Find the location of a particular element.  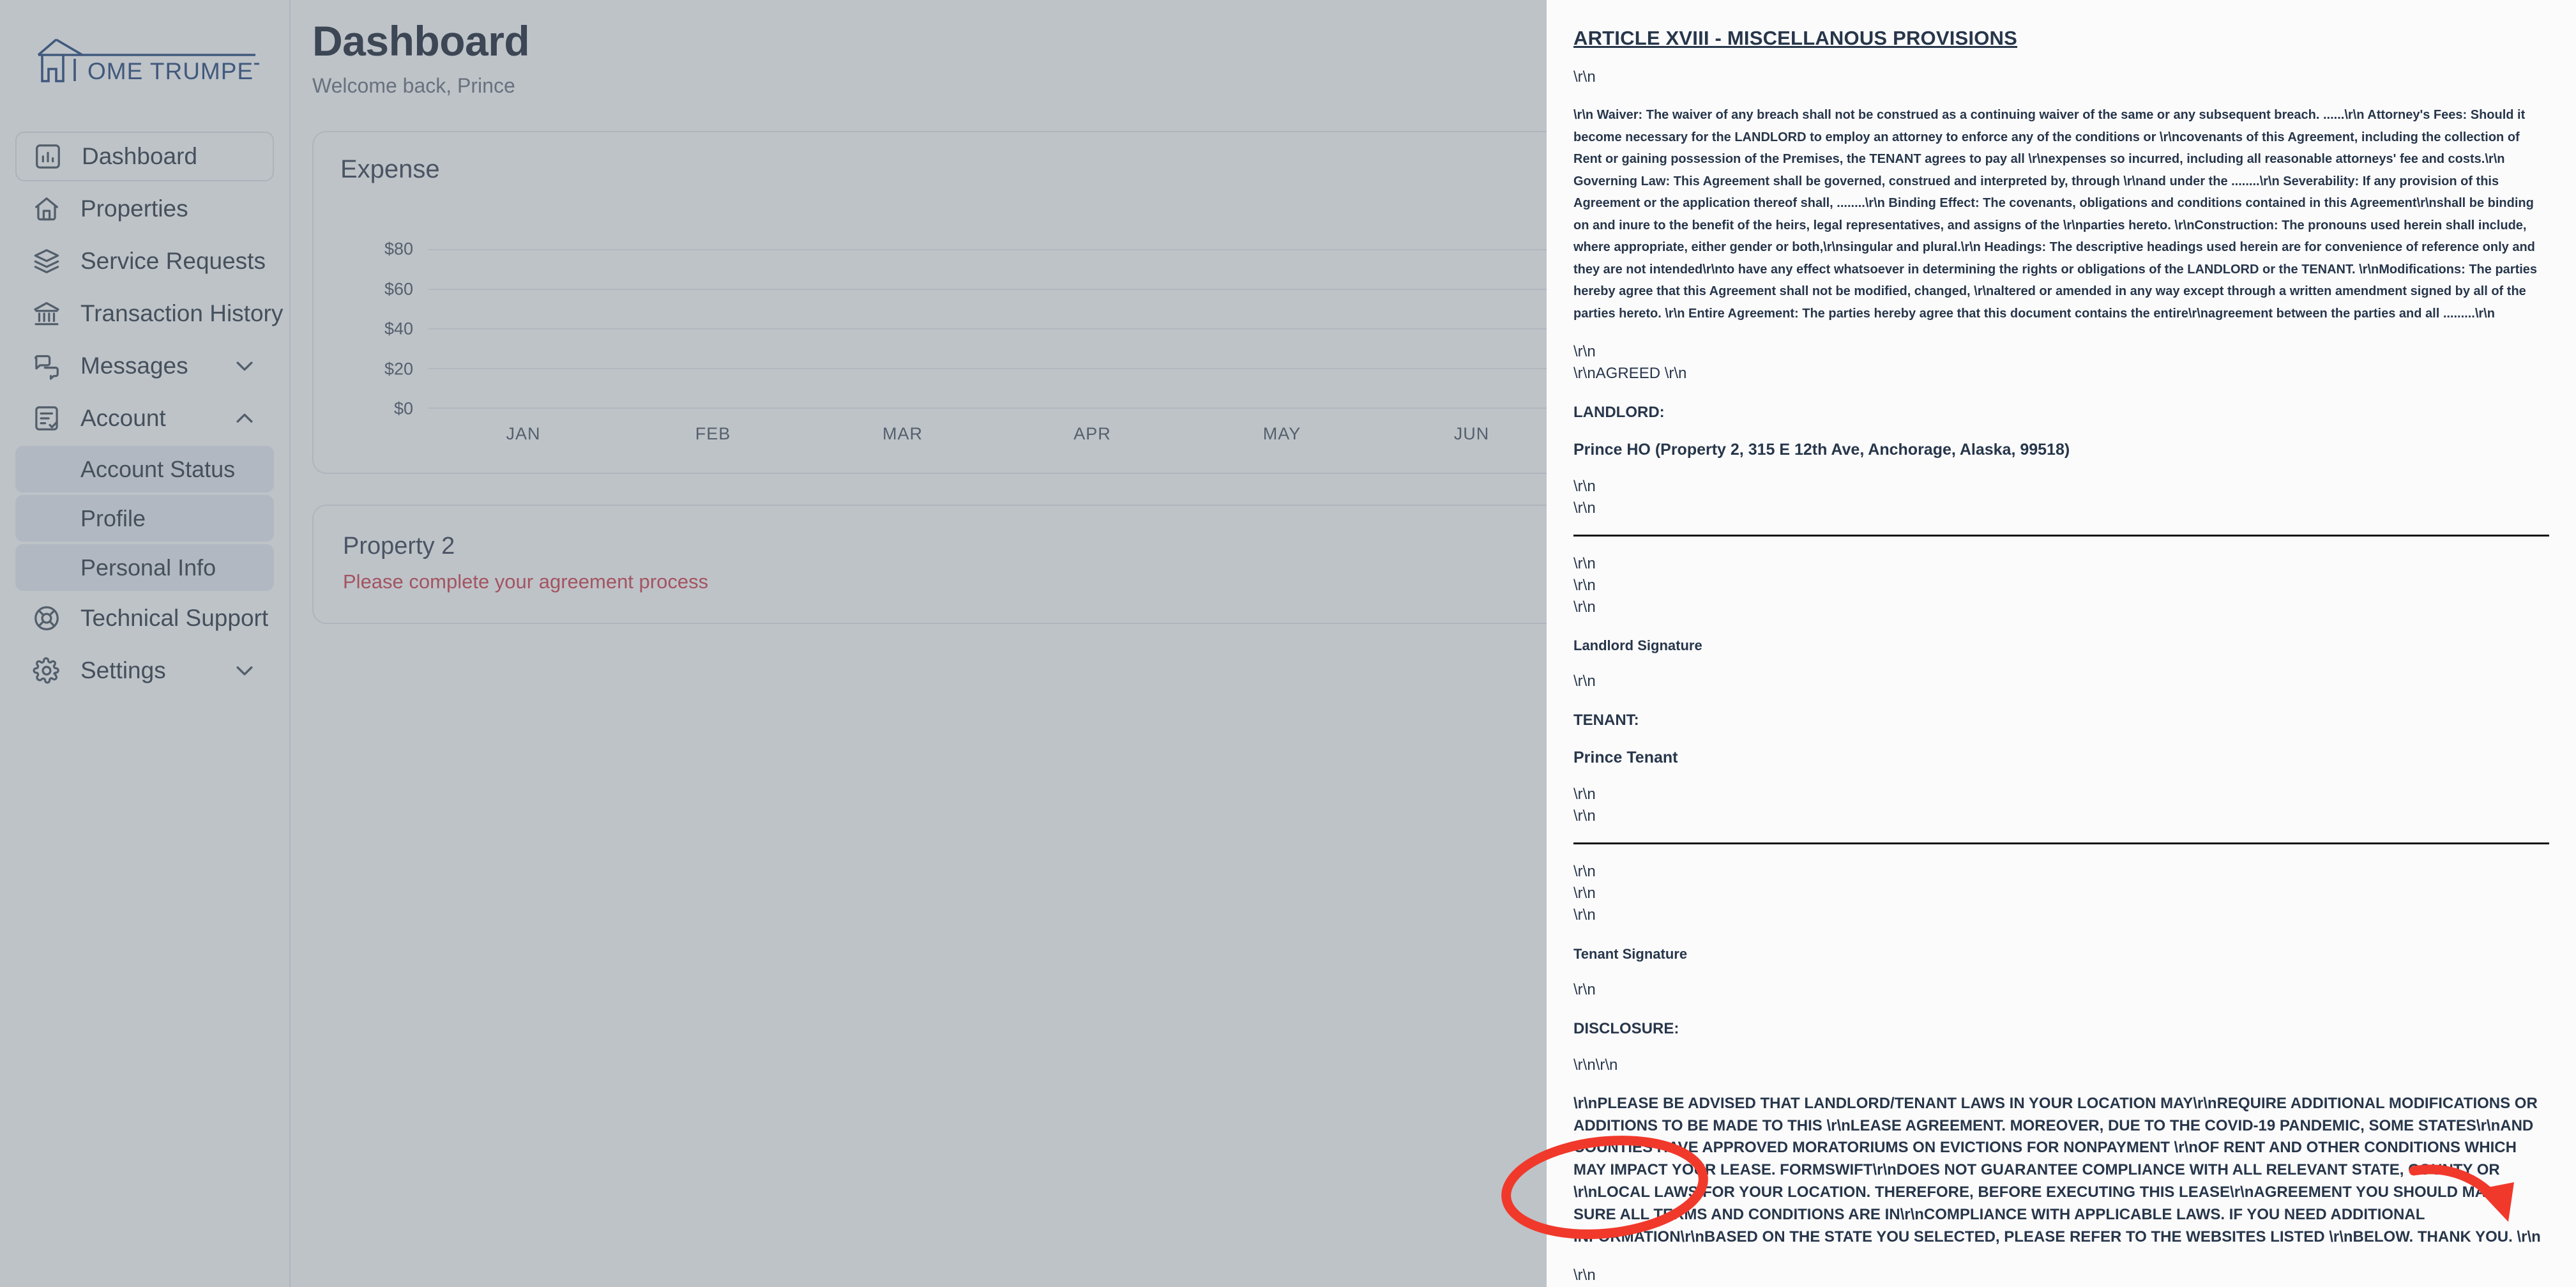

landlord-label: LANDLORD: is located at coordinates (1619, 412).